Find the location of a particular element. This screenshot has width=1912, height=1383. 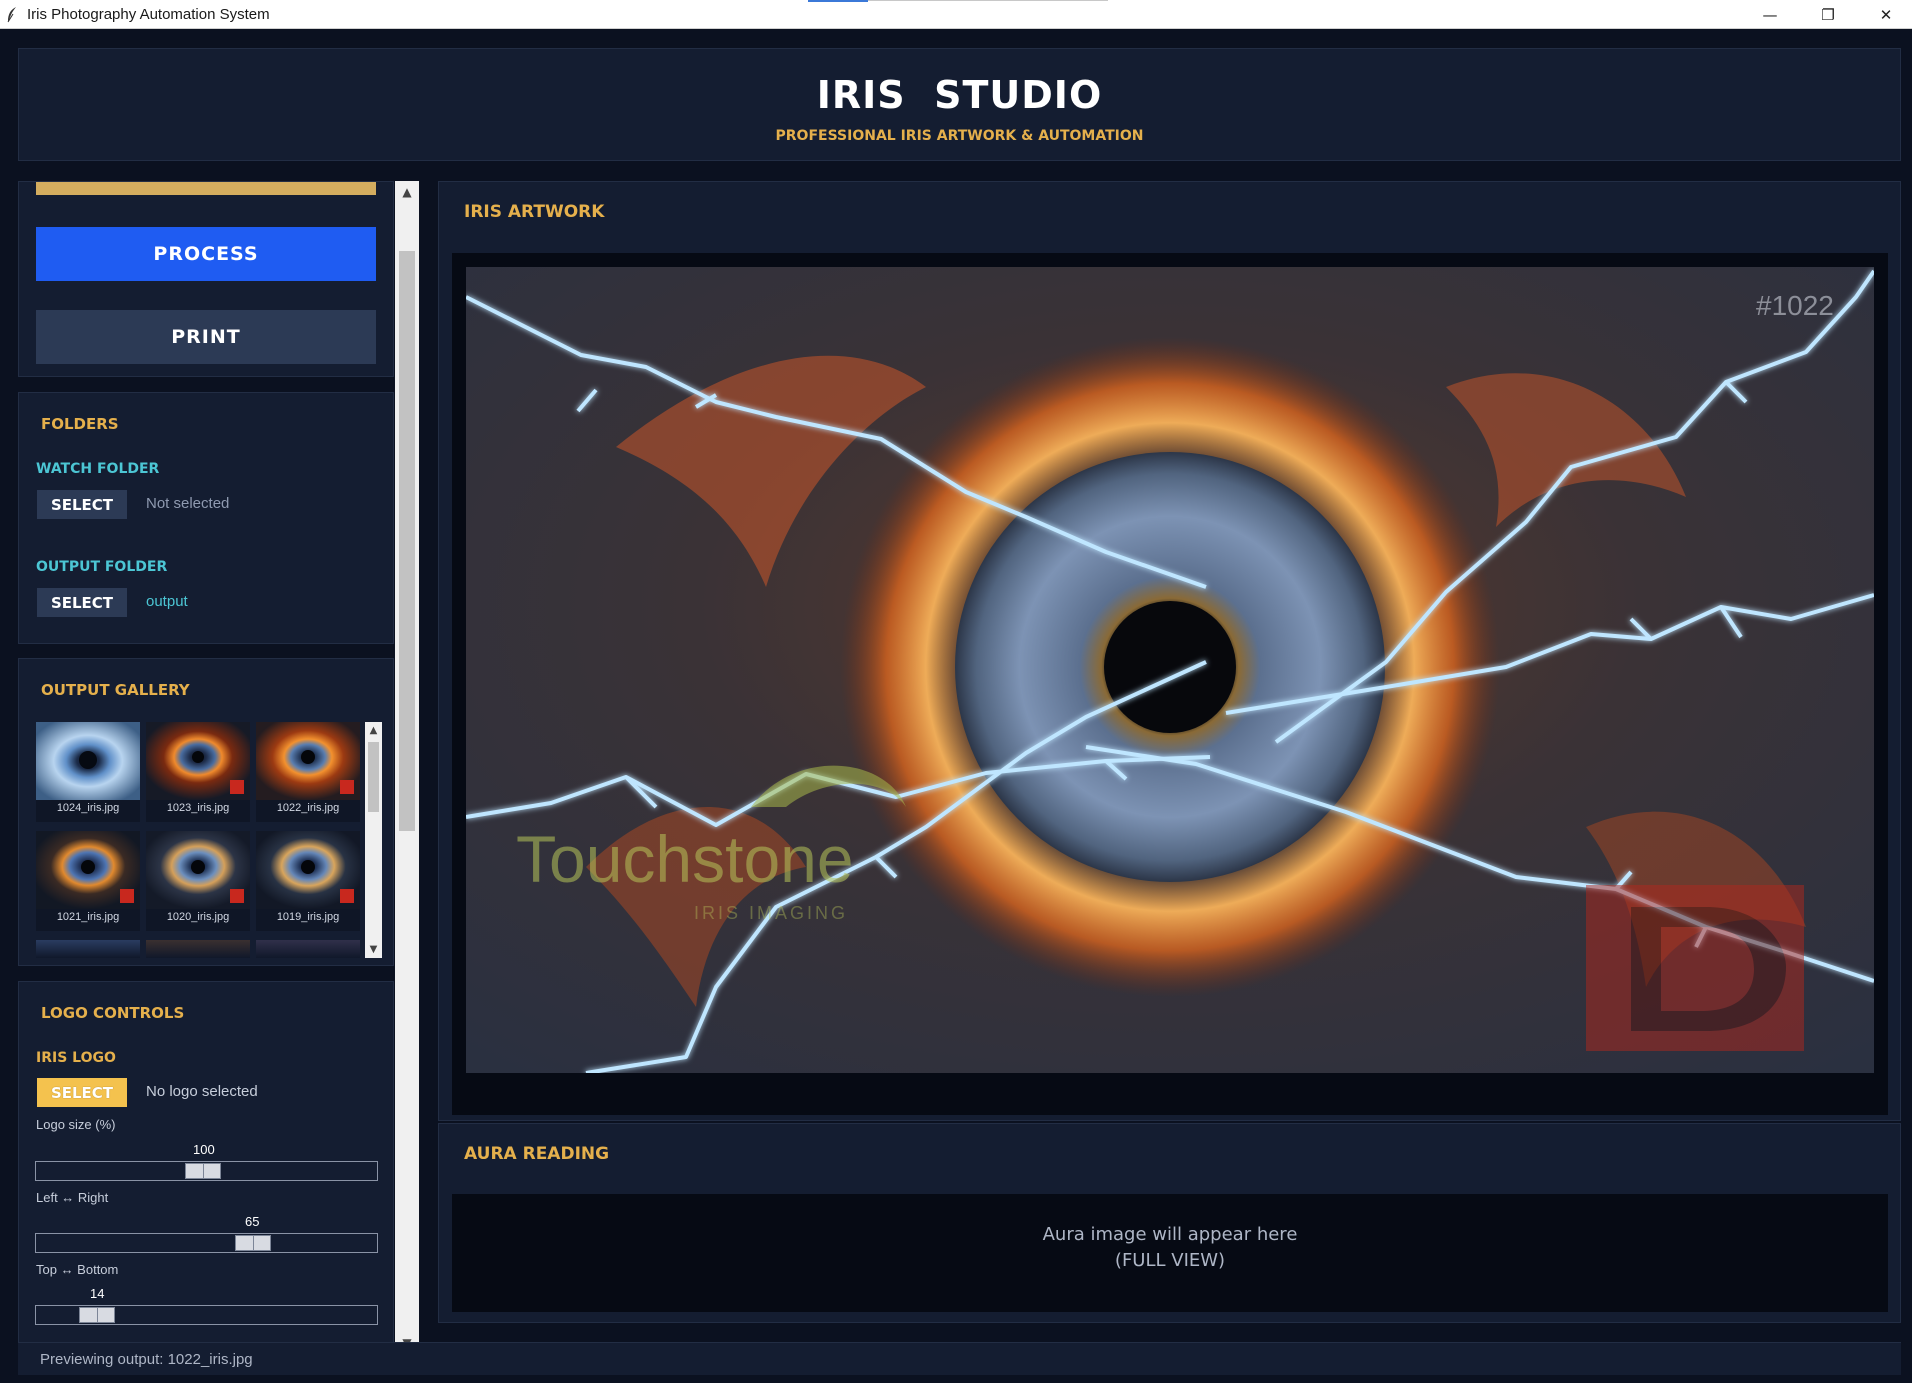

logo-size-slider is located at coordinates (206, 1171).